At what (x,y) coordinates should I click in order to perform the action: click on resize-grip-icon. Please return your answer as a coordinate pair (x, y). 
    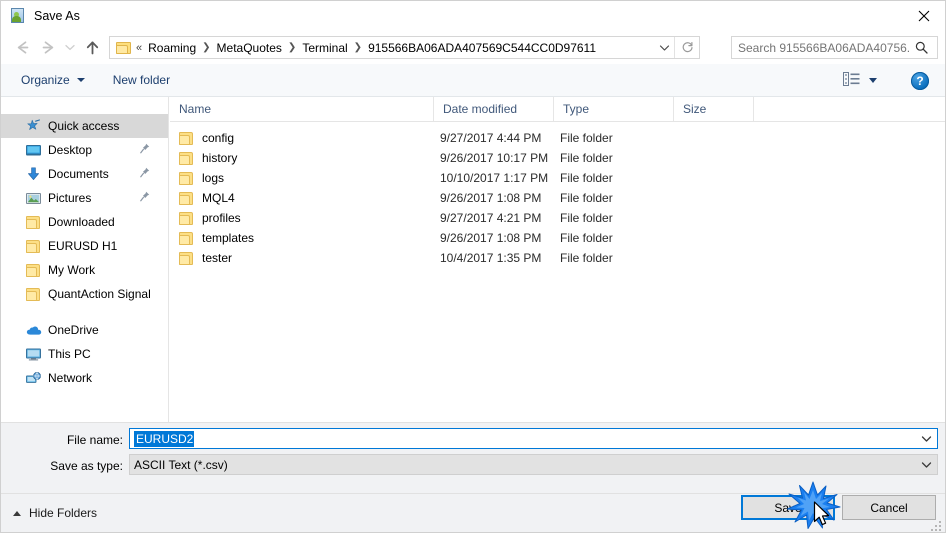
    Looking at the image, I should click on (937, 525).